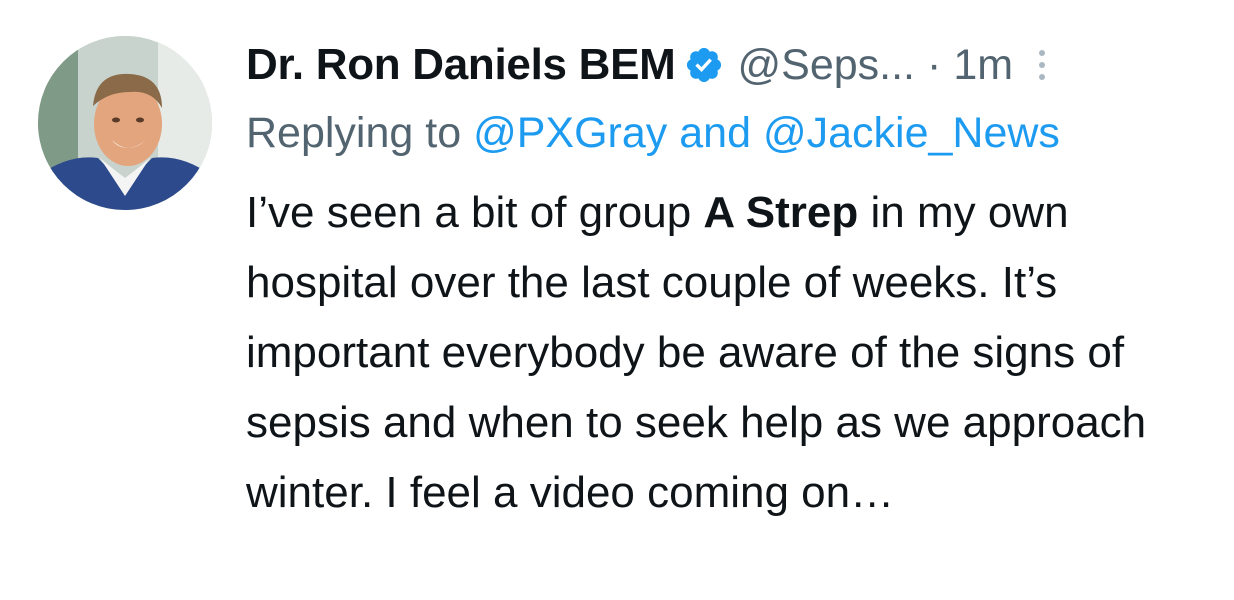 The width and height of the screenshot is (1234, 600). I want to click on author-name: Dr. Ron Daniels BEM, so click(461, 65).